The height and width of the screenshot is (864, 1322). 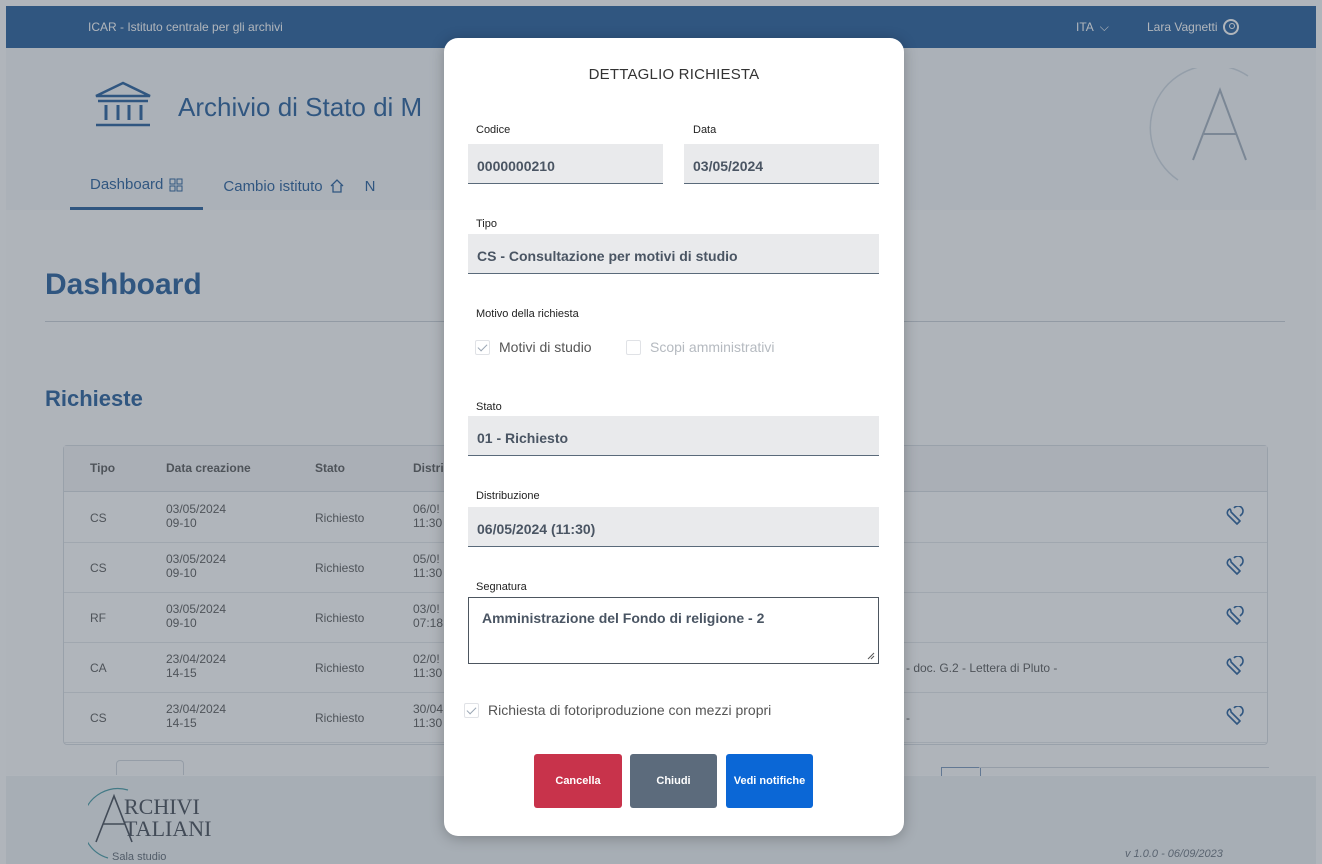 I want to click on distribuzione-field: 06/05/2024 (11:30), so click(x=673, y=527).